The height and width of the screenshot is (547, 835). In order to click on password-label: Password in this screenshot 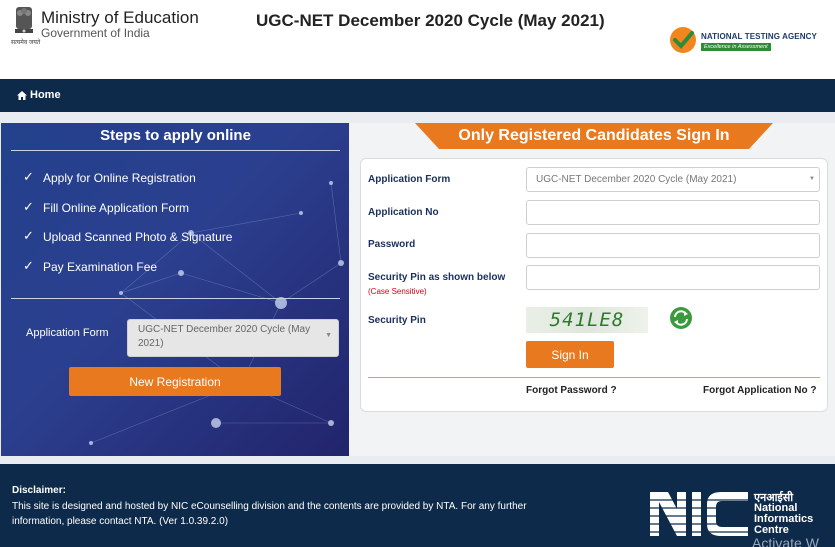, I will do `click(392, 244)`.